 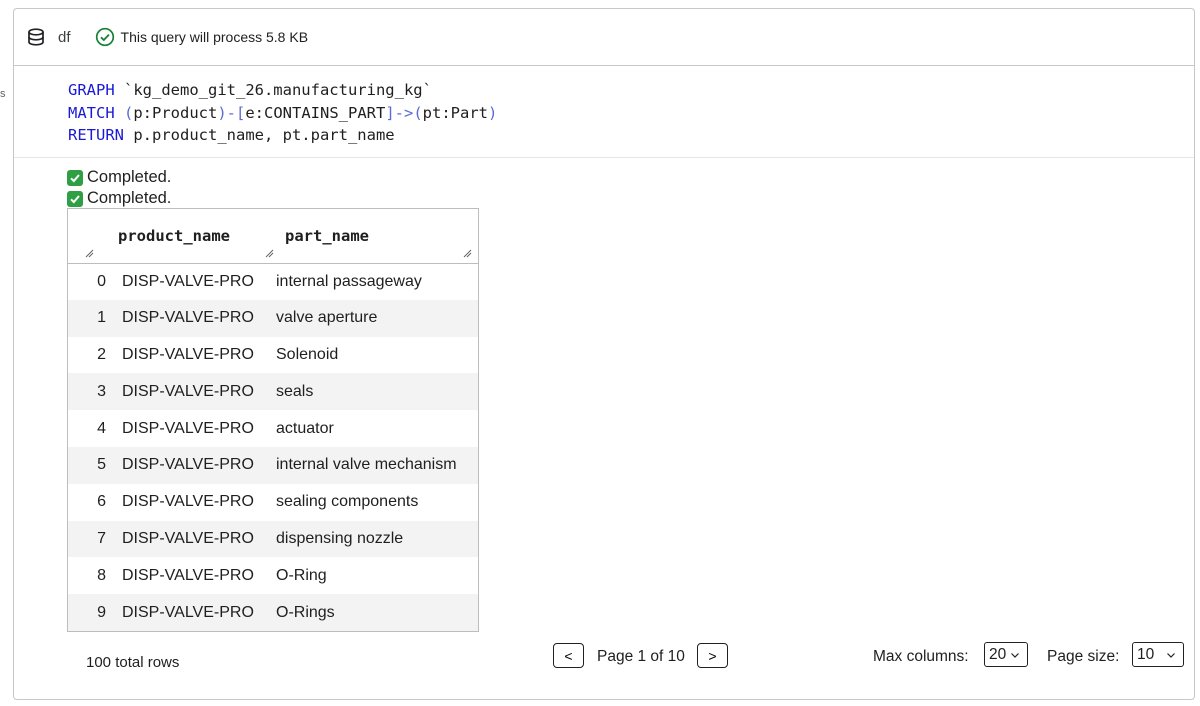 I want to click on part-name-cell: O-Rings, so click(x=377, y=612).